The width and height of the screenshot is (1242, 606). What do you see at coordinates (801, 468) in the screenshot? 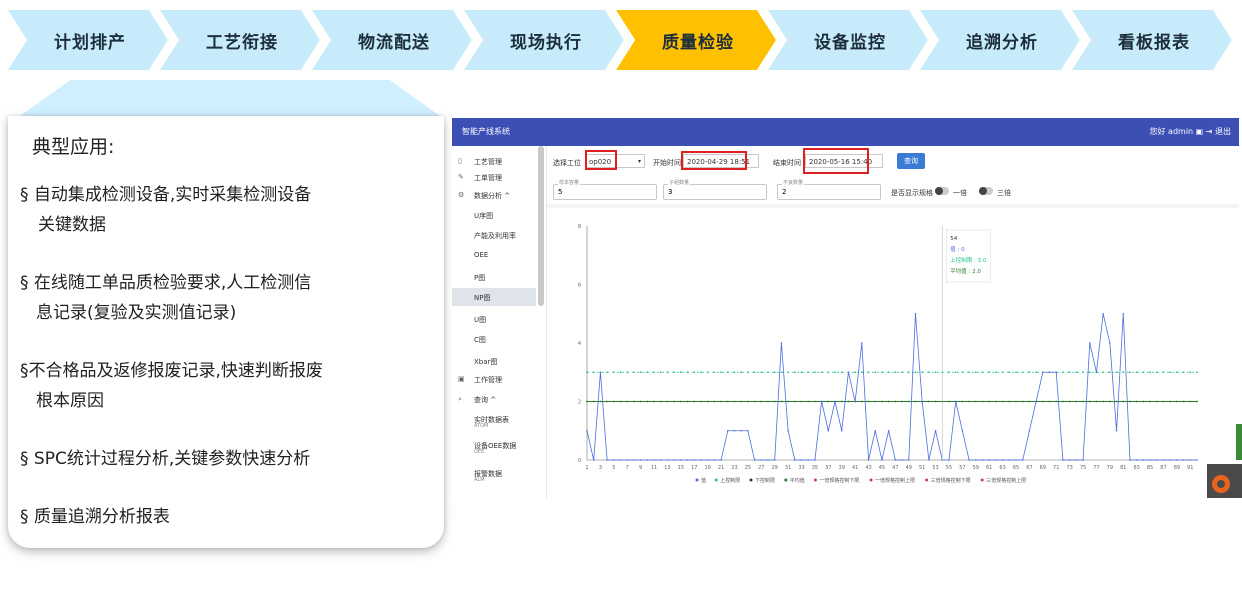
I see `x-tick-label: 33` at bounding box center [801, 468].